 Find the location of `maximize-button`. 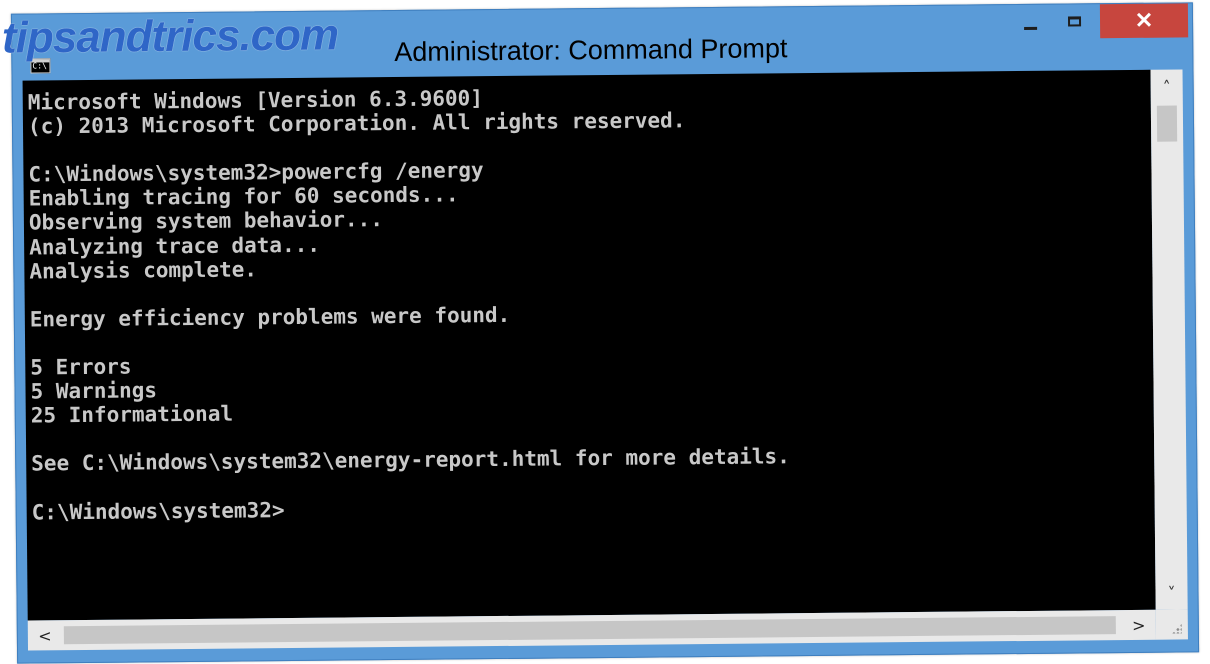

maximize-button is located at coordinates (1074, 21).